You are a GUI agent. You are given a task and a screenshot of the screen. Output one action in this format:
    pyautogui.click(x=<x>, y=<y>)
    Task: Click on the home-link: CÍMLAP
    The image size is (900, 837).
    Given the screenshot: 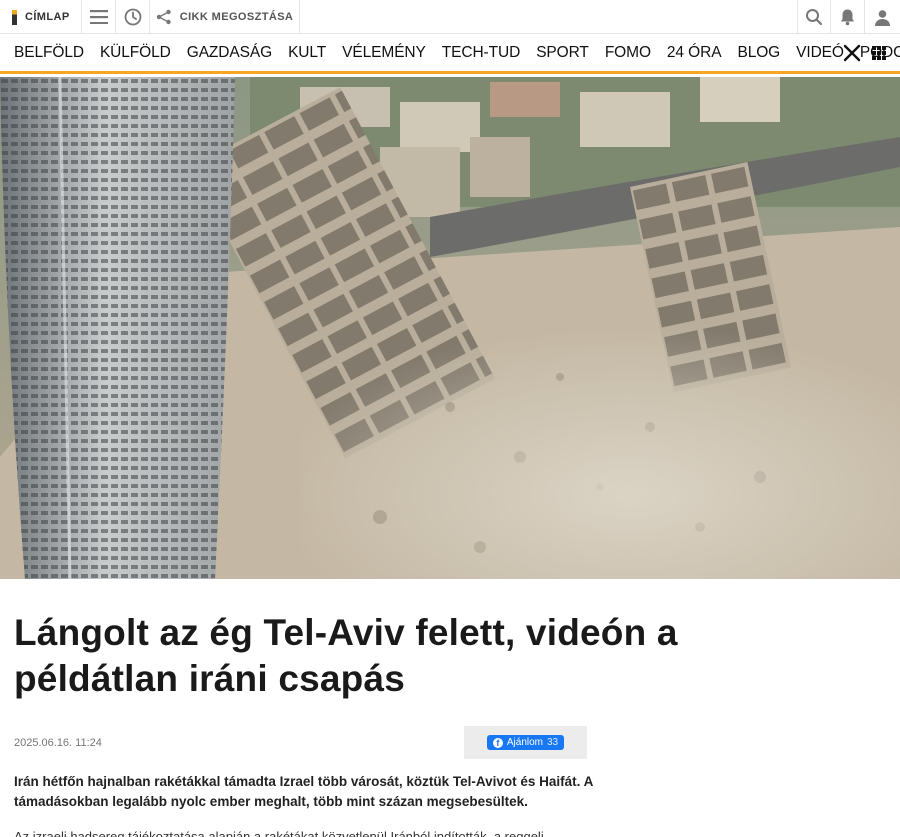 What is the action you would take?
    pyautogui.click(x=41, y=17)
    